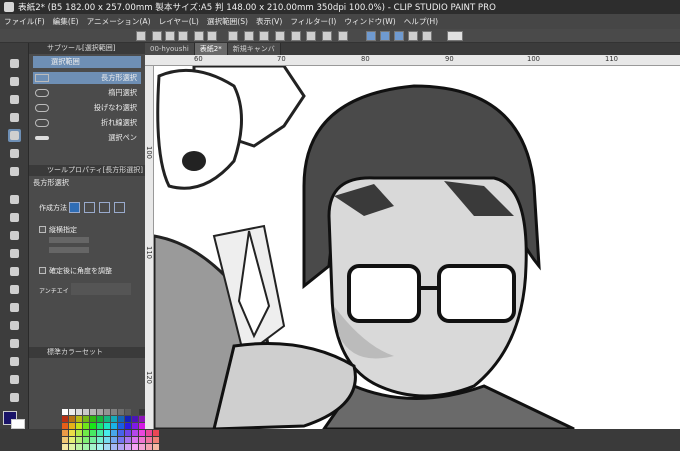 The image size is (680, 451). I want to click on mode-intersect-button, so click(119, 207).